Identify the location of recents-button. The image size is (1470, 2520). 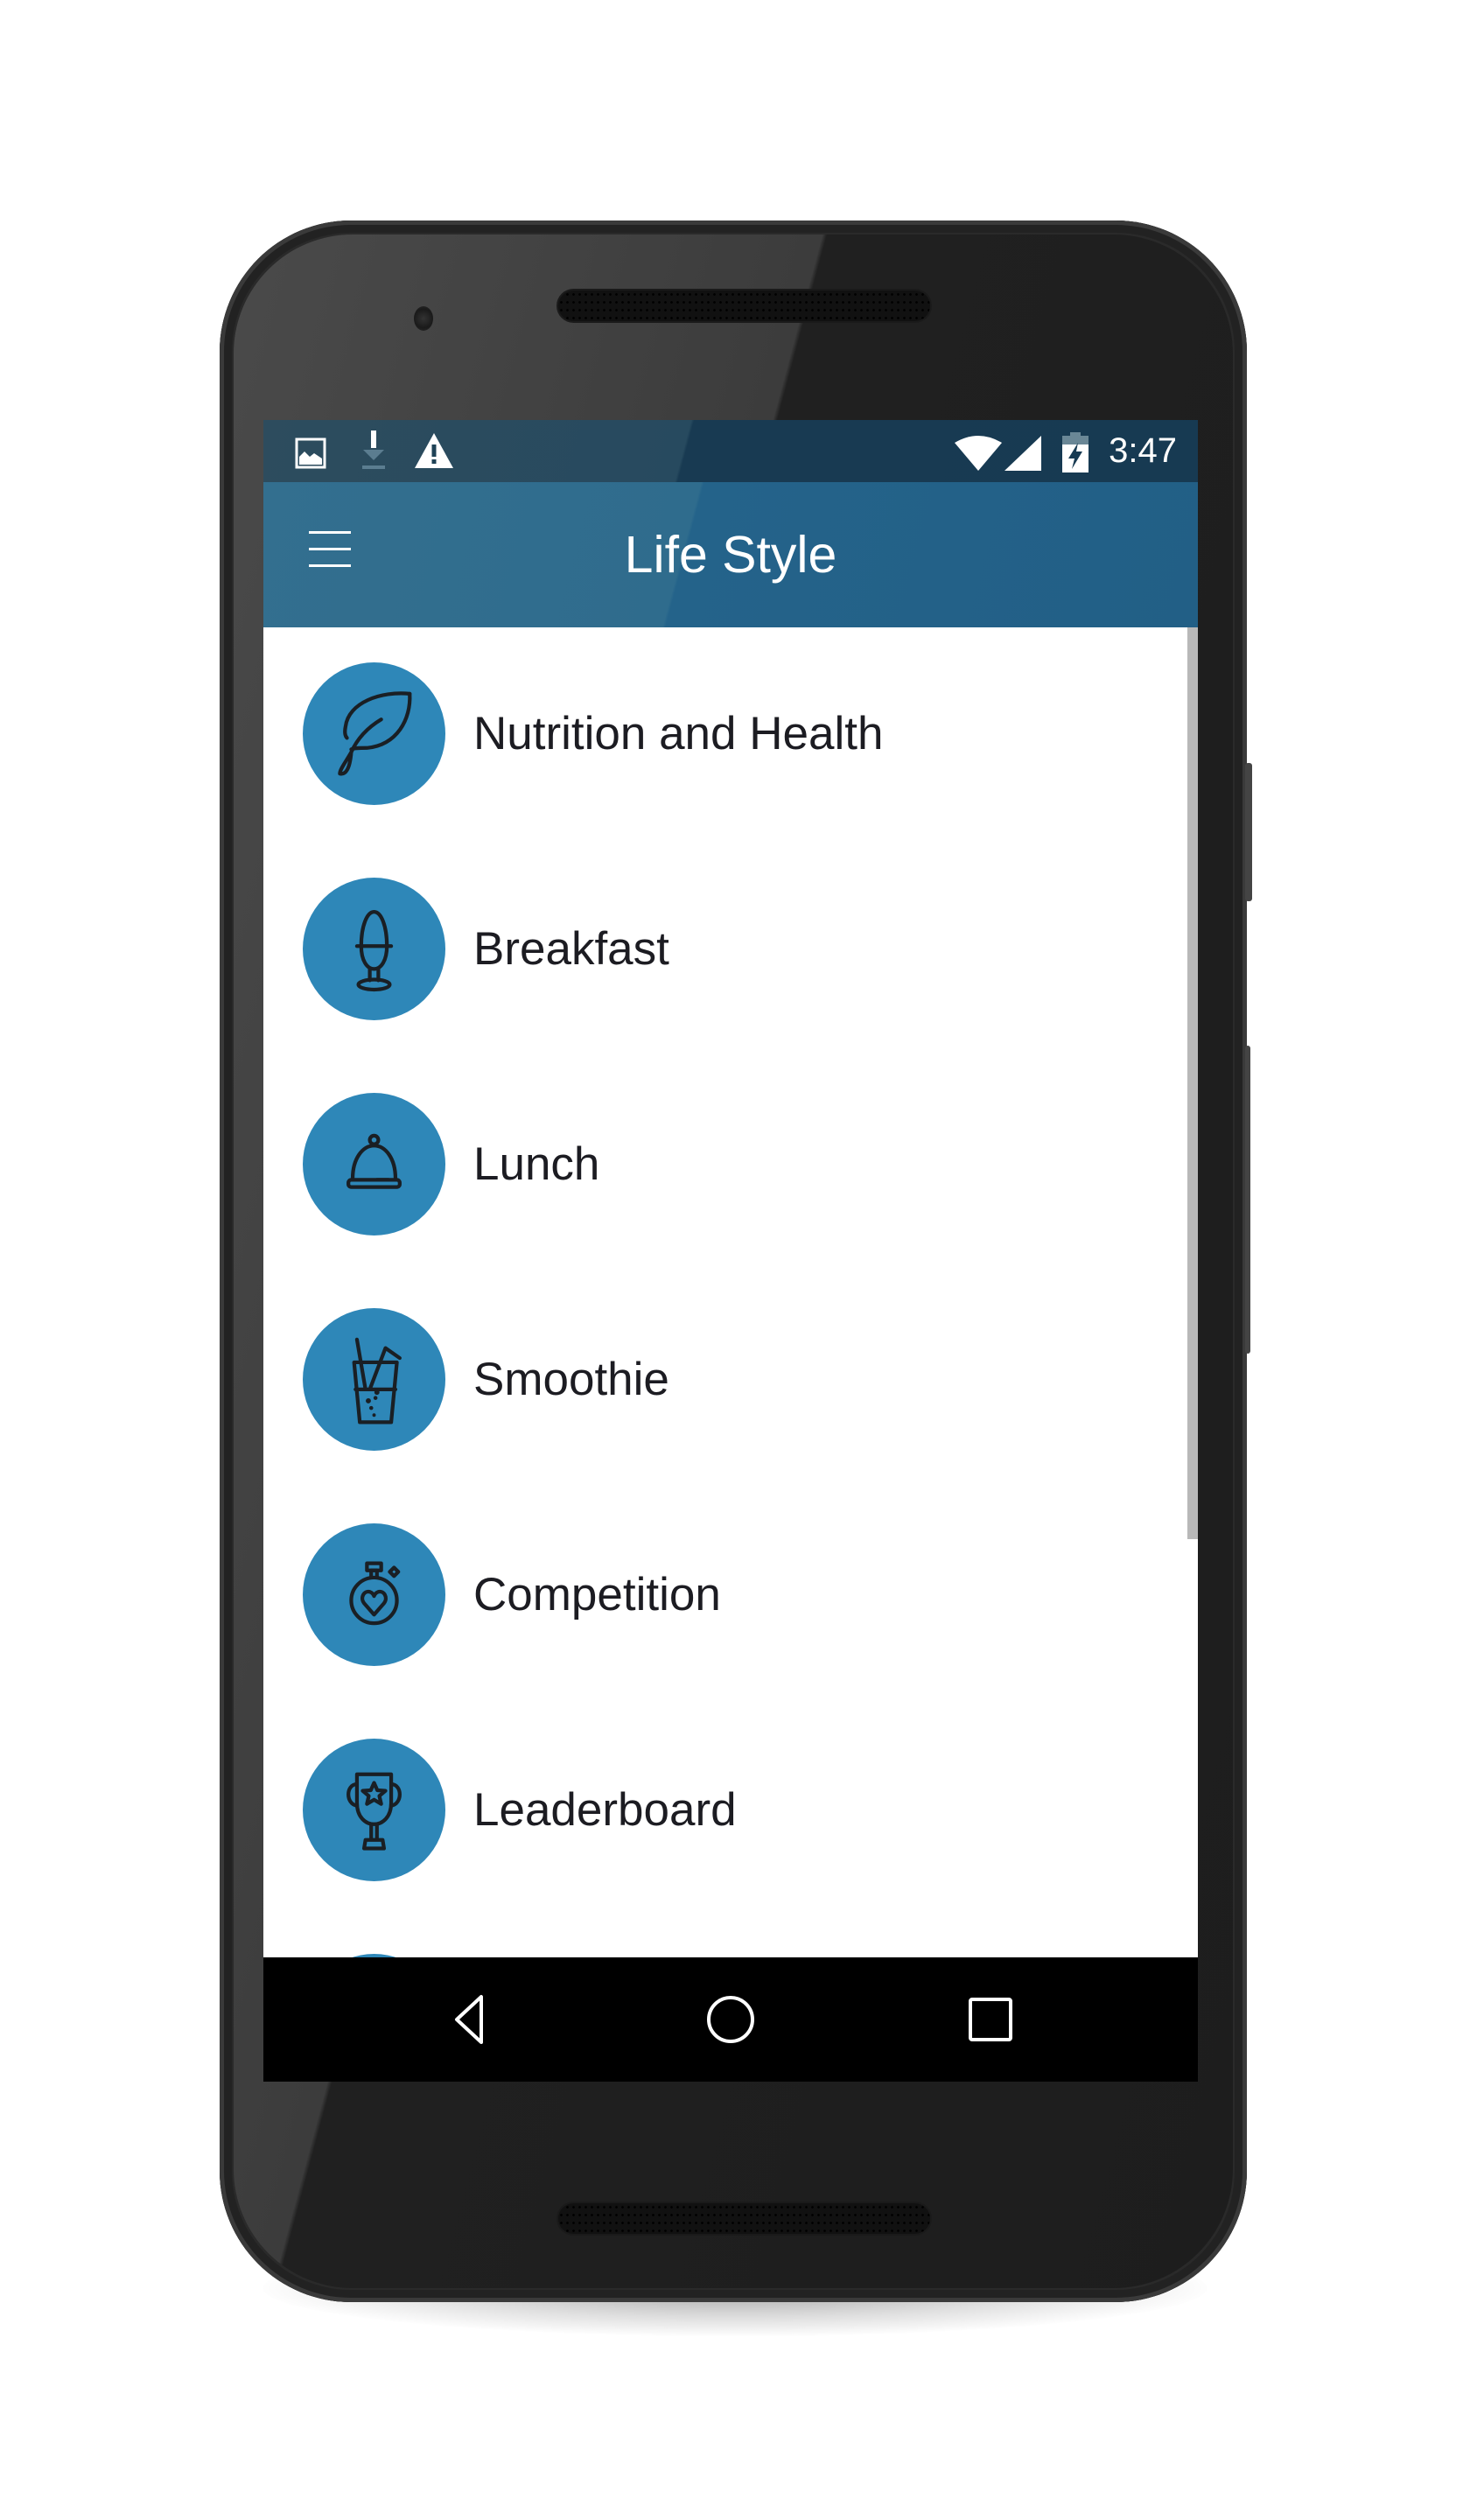
(990, 2019).